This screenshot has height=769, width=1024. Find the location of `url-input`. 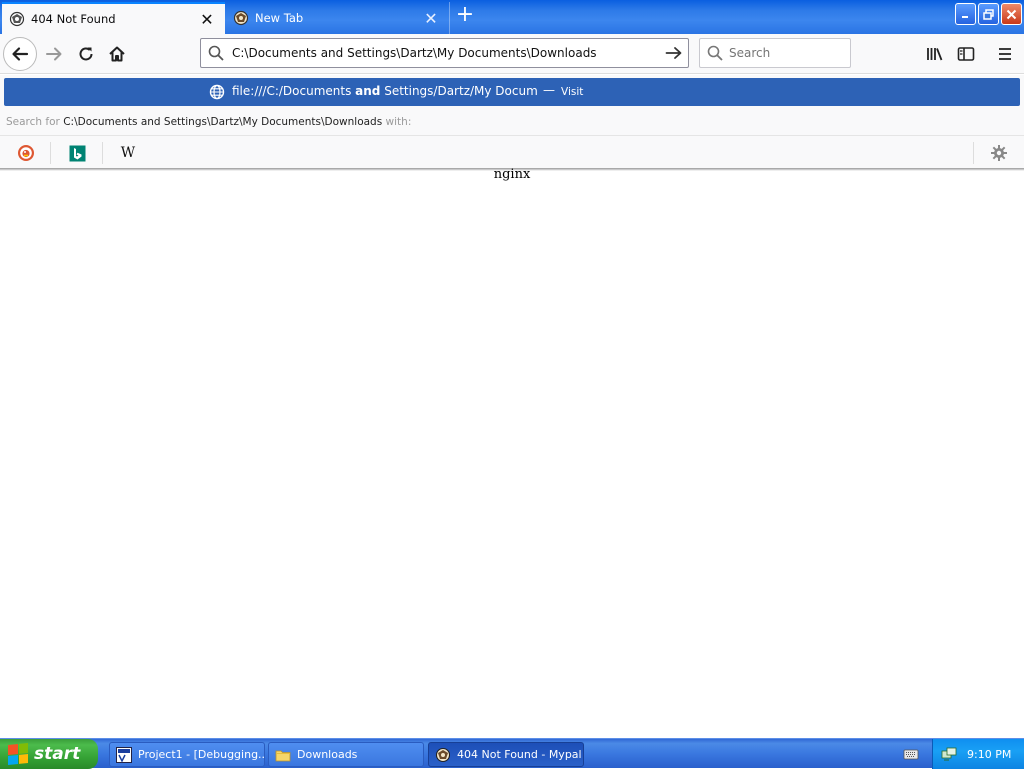

url-input is located at coordinates (444, 53).